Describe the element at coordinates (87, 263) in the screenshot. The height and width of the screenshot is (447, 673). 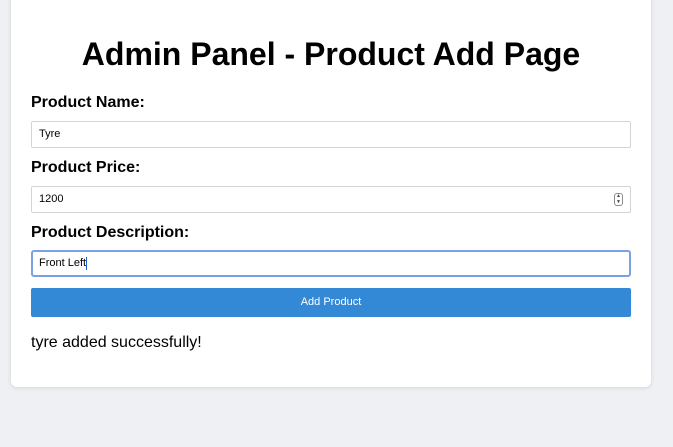
I see `text-caret` at that location.